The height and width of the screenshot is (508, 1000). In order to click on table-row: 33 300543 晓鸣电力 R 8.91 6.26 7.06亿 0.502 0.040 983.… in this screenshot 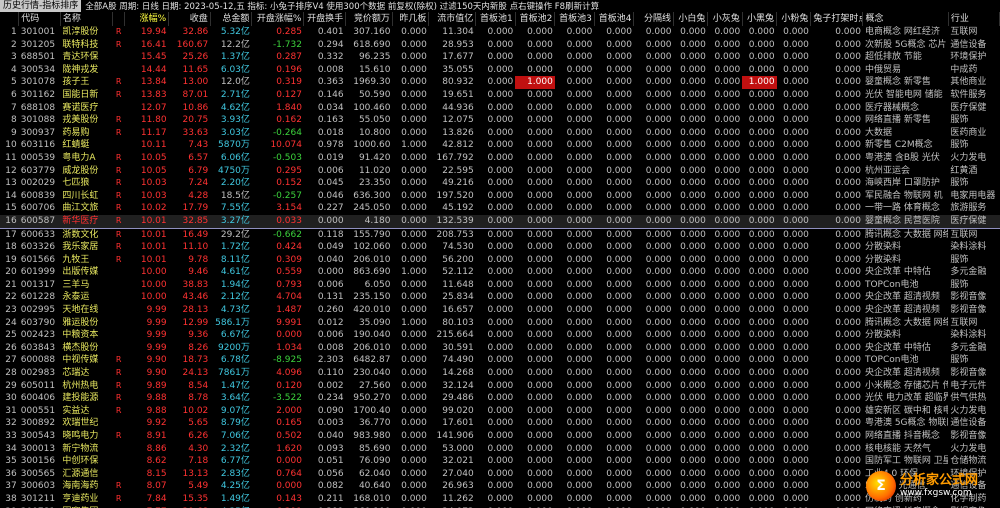, I will do `click(500, 436)`.